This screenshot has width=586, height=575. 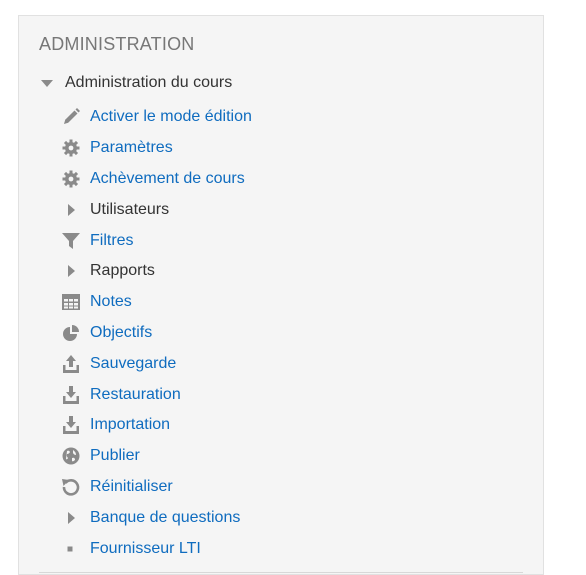 I want to click on menu-item-notes: Notes, so click(x=156, y=302).